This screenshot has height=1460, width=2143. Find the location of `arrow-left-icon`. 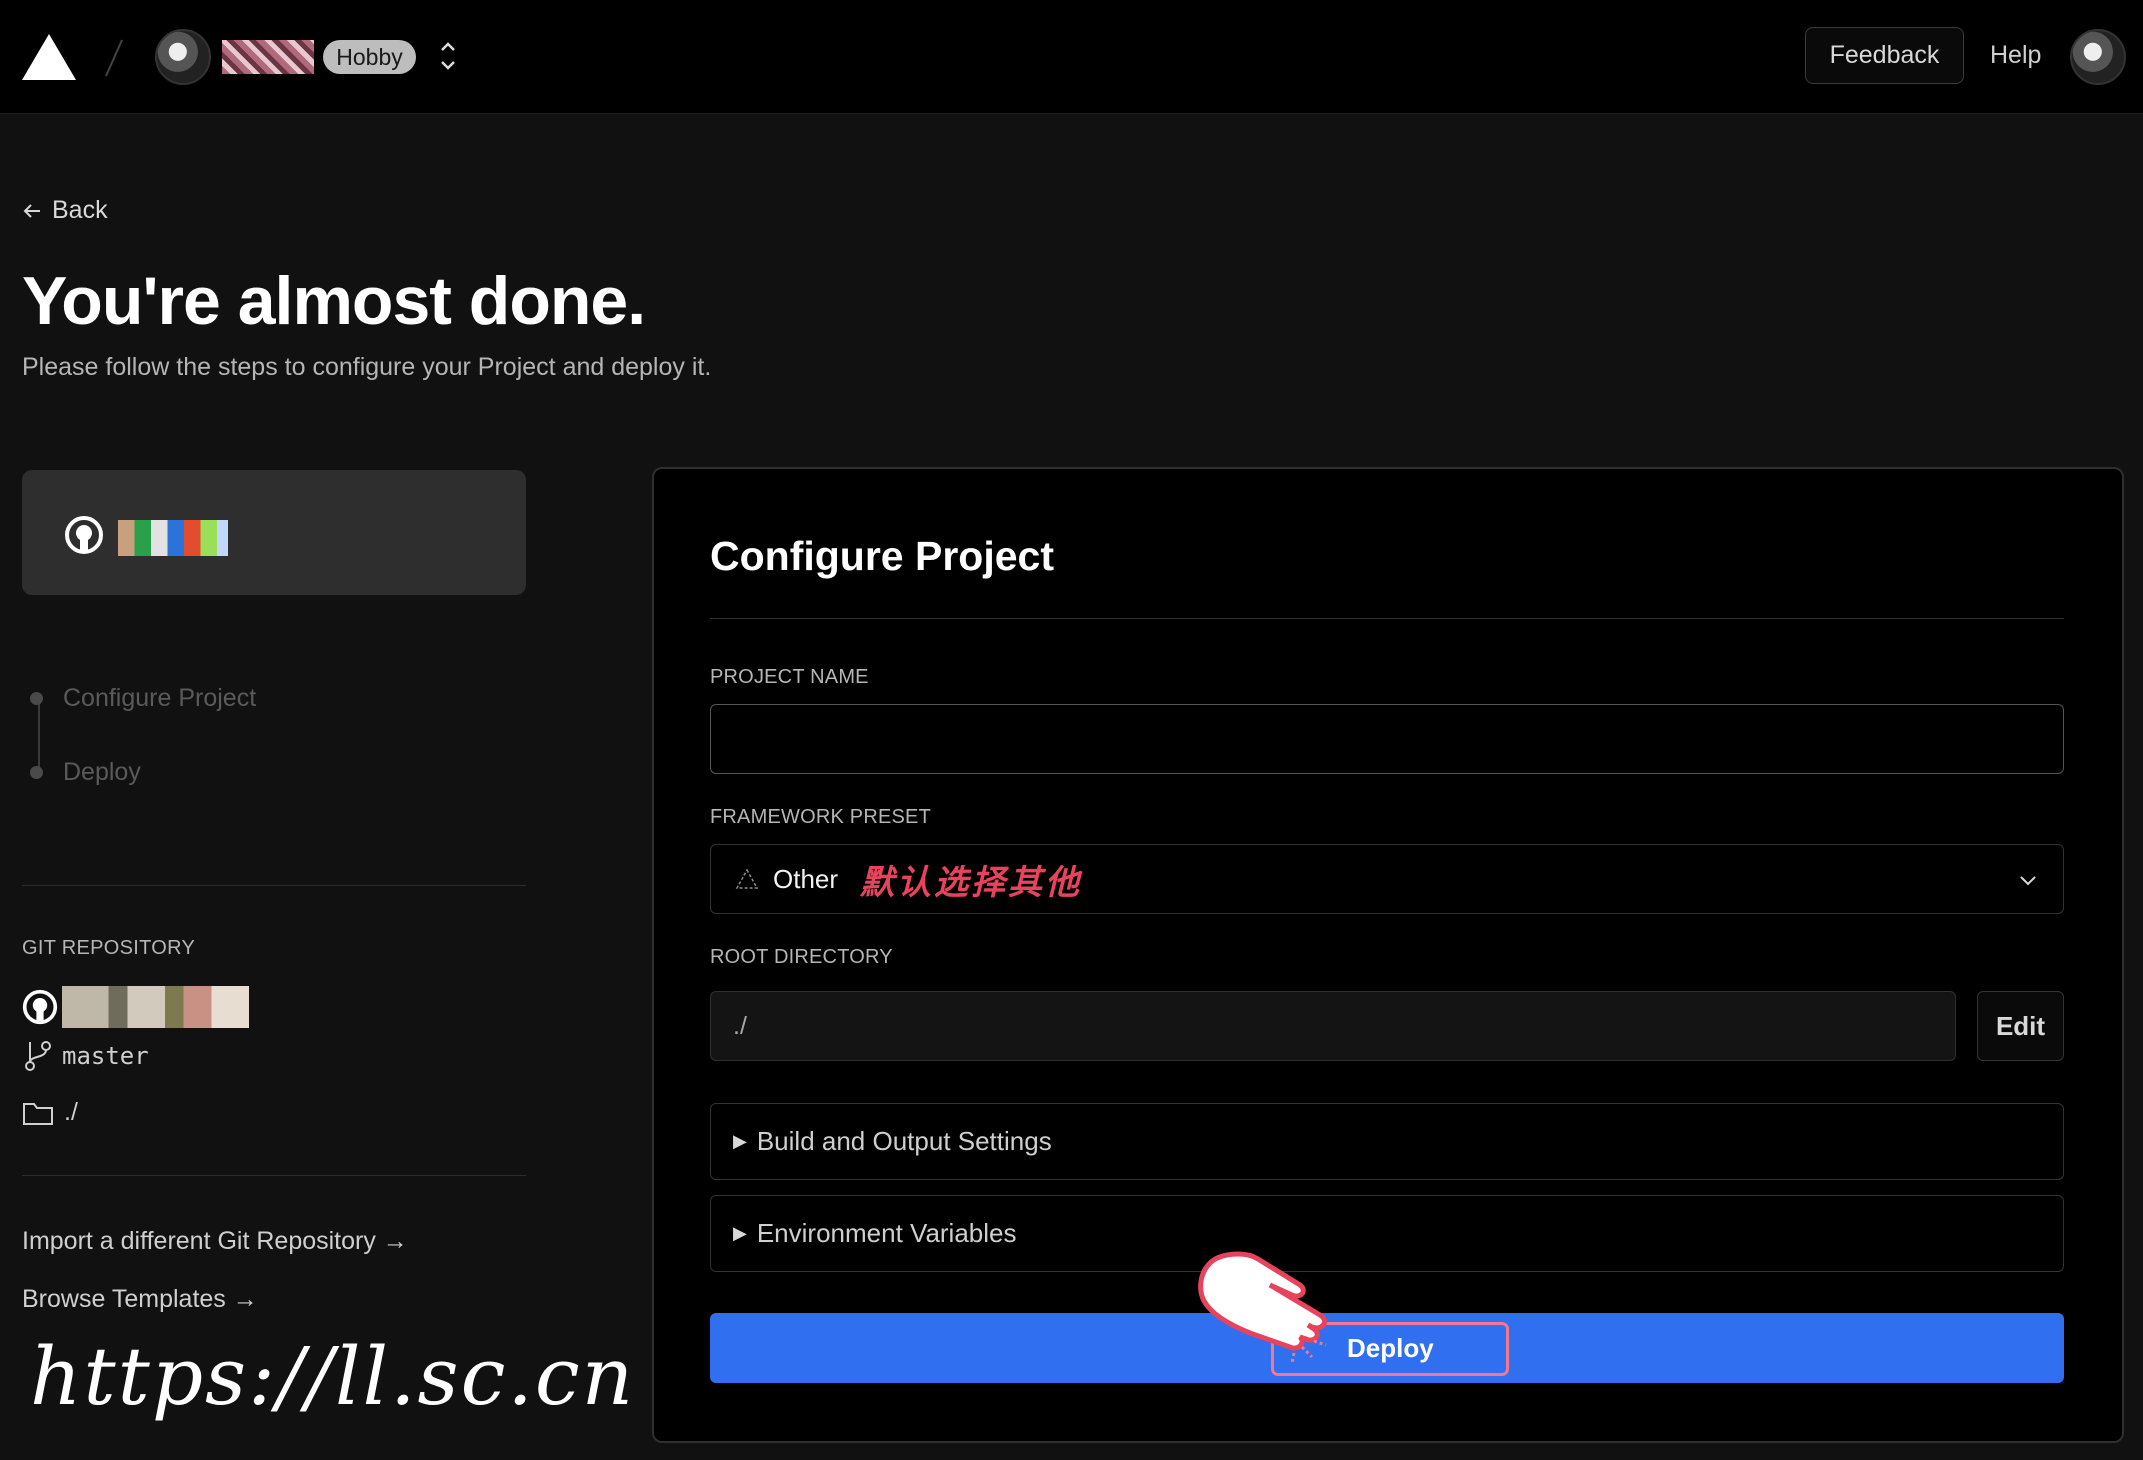

arrow-left-icon is located at coordinates (31, 210).